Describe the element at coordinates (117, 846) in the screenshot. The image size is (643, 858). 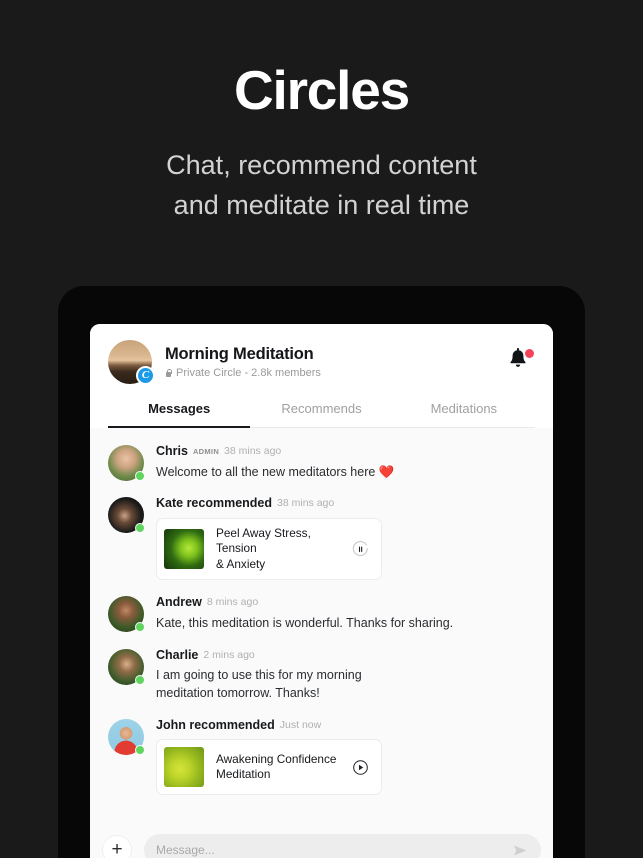
I see `add-attachment-button: +` at that location.